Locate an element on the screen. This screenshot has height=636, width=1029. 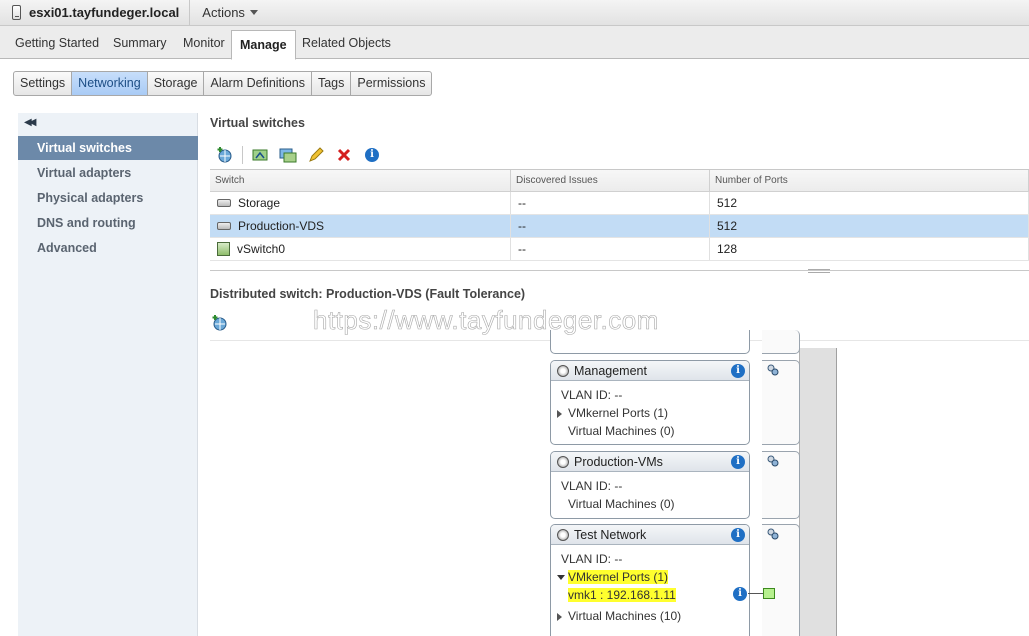
column-discovered-issues: Discovered Issues is located at coordinates (610, 180).